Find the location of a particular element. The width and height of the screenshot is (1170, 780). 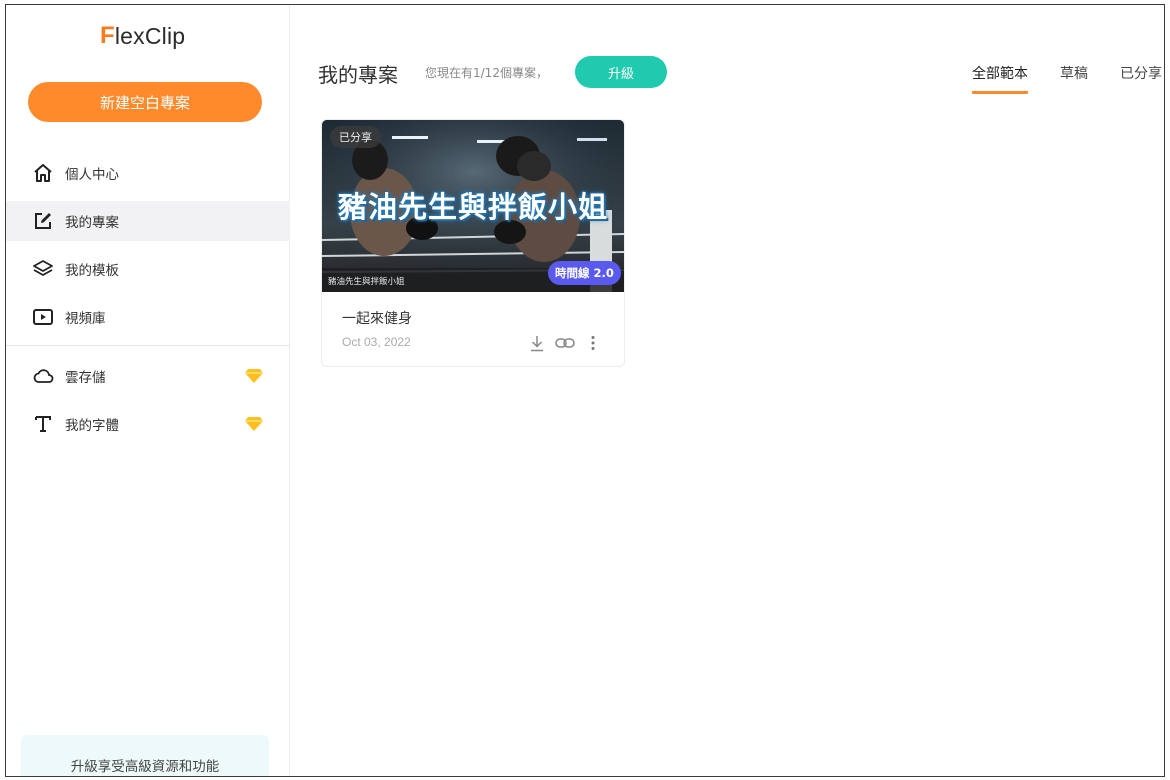

project-actions is located at coordinates (568, 343).